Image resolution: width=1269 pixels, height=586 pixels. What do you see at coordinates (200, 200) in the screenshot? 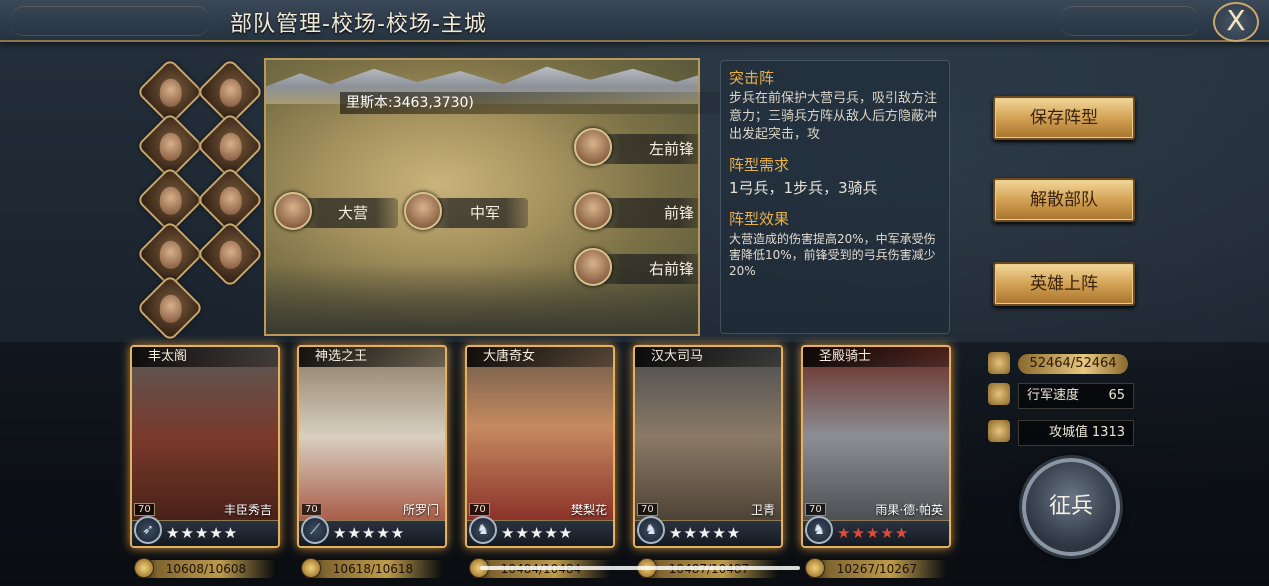
I see `hero-selection-grid` at bounding box center [200, 200].